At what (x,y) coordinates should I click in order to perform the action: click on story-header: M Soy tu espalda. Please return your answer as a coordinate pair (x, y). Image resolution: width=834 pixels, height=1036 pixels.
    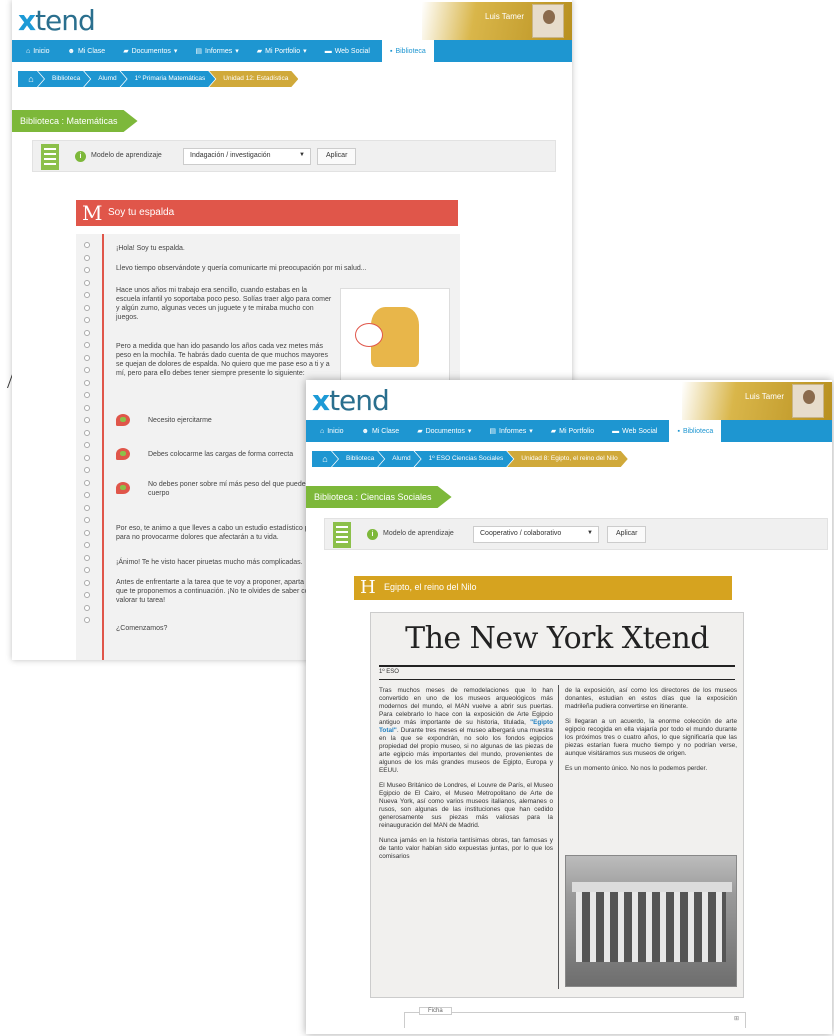
    Looking at the image, I should click on (267, 213).